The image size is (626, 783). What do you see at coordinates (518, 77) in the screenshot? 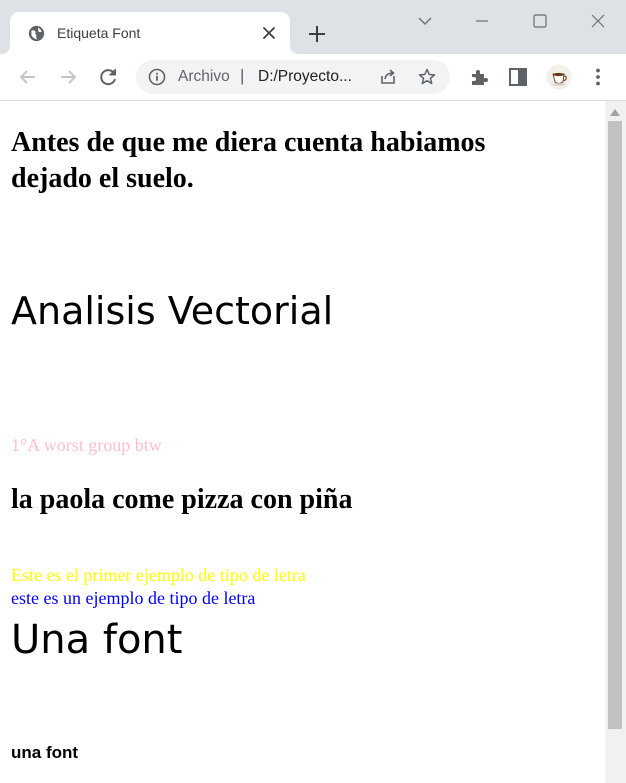
I see `side-panel-icon` at bounding box center [518, 77].